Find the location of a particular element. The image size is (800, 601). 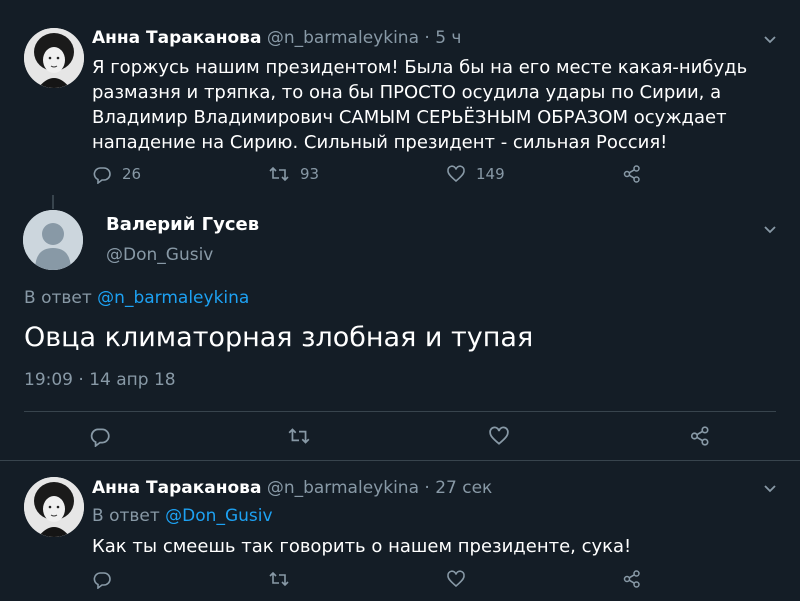

tweet-time: · 27 сек is located at coordinates (458, 488).